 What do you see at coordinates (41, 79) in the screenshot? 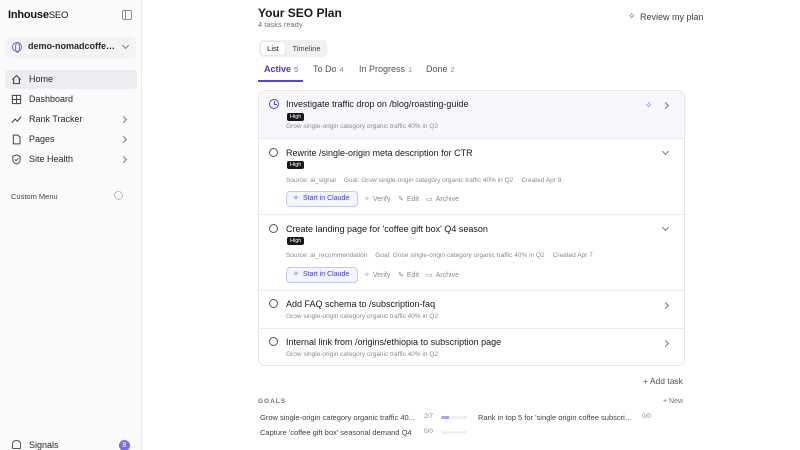
I see `sidebar-item-label: Home` at bounding box center [41, 79].